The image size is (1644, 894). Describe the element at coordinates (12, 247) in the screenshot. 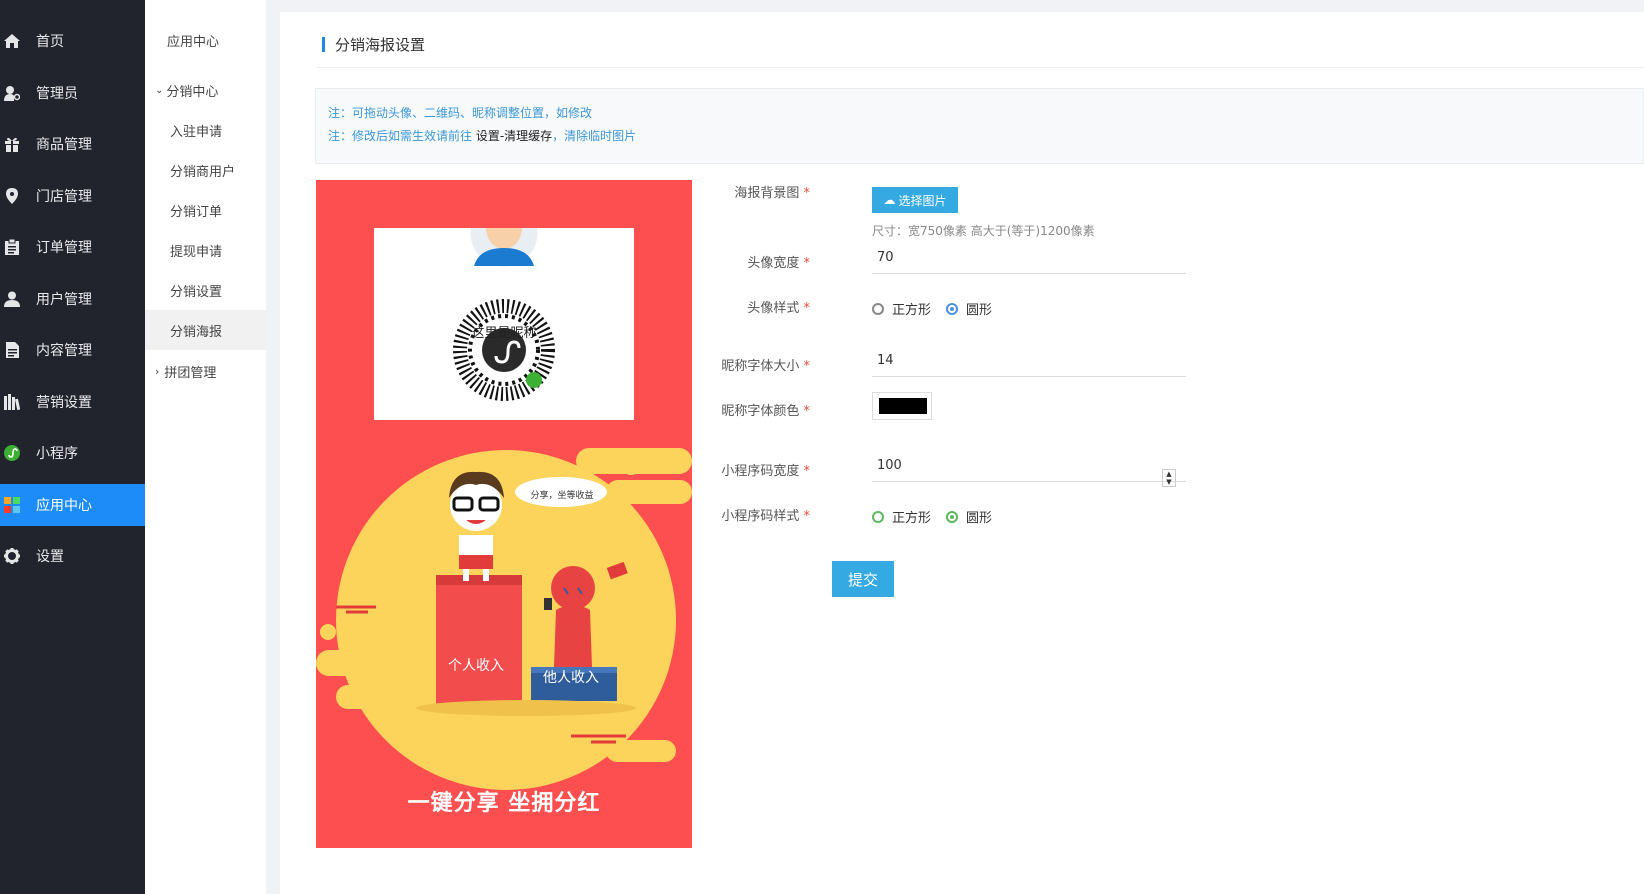

I see `clipboard-icon` at that location.